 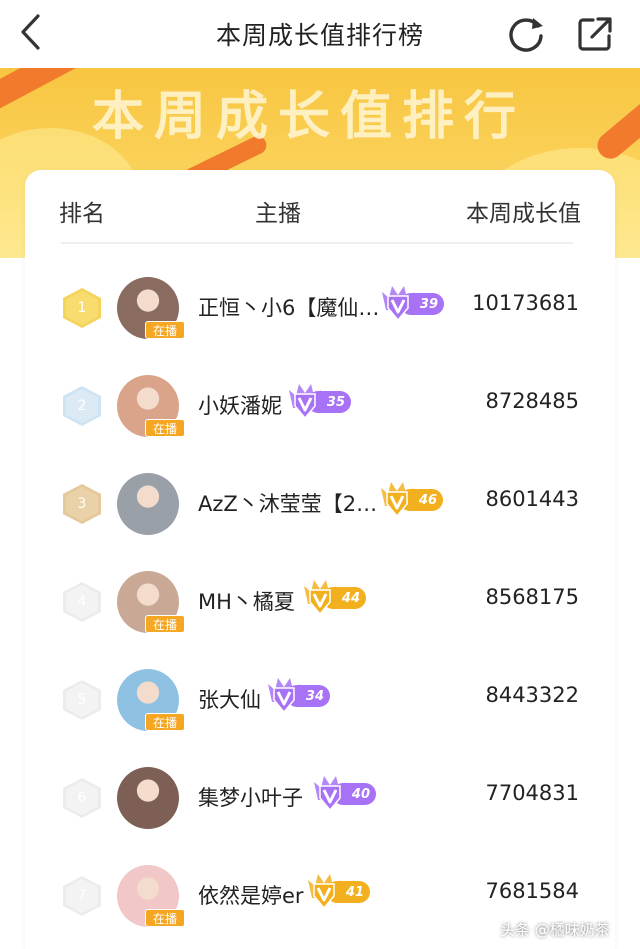 I want to click on ranking-row: 5 在播 张大仙 34 8443322, so click(x=320, y=700).